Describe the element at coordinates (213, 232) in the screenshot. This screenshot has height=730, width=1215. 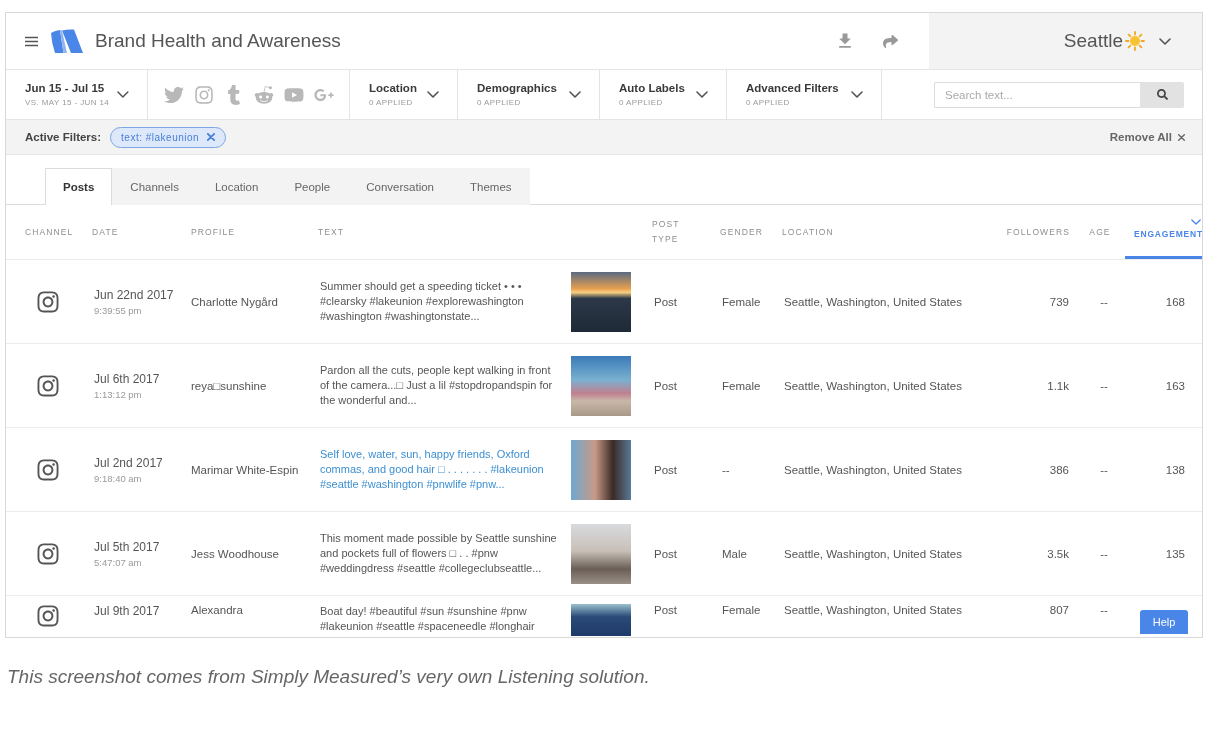
I see `column-header: PROFILE` at that location.